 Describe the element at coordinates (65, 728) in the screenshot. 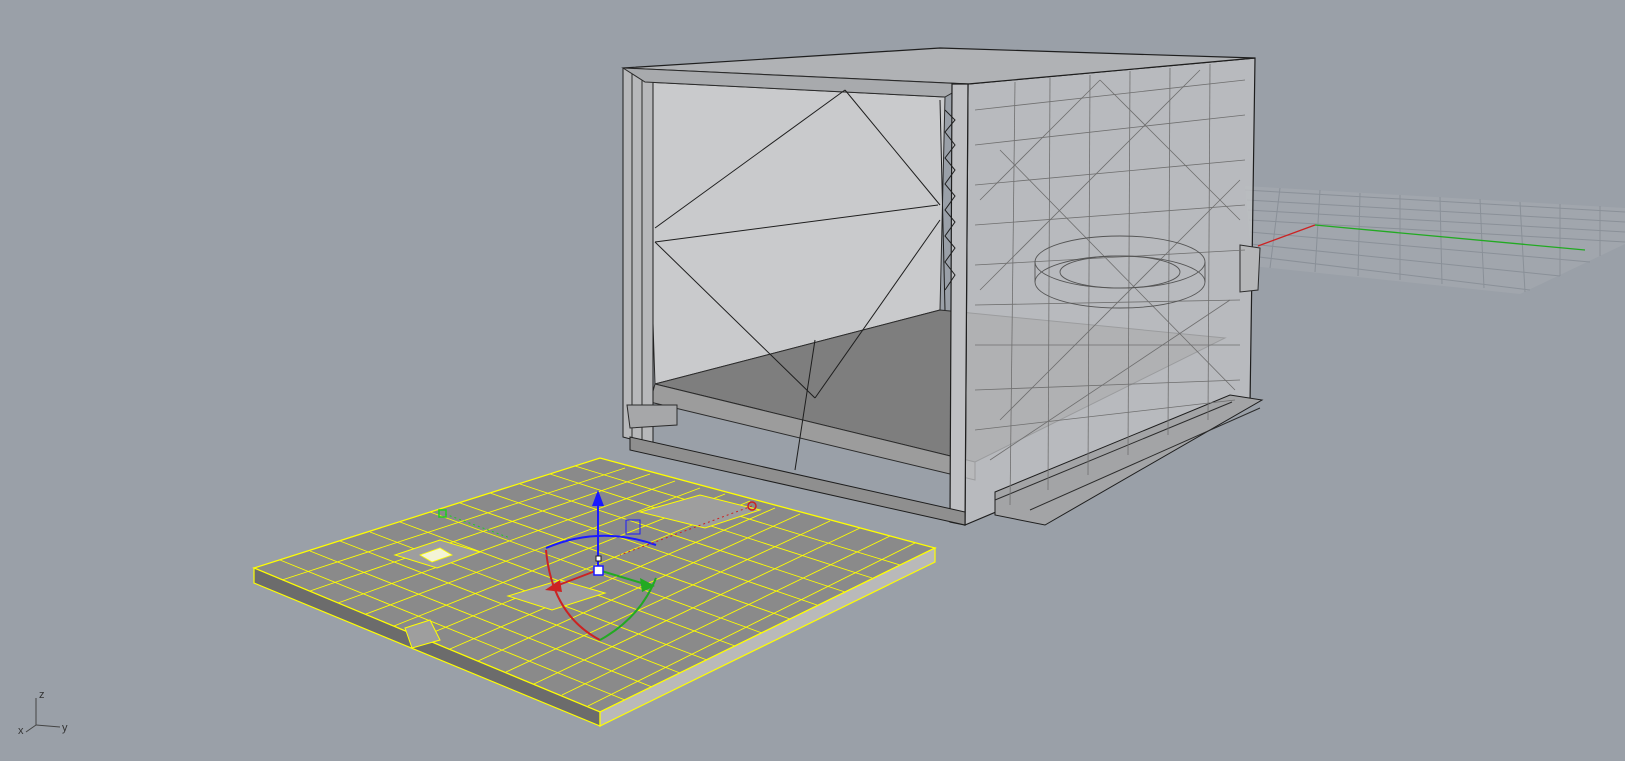

I see `axis-y-label: y` at that location.